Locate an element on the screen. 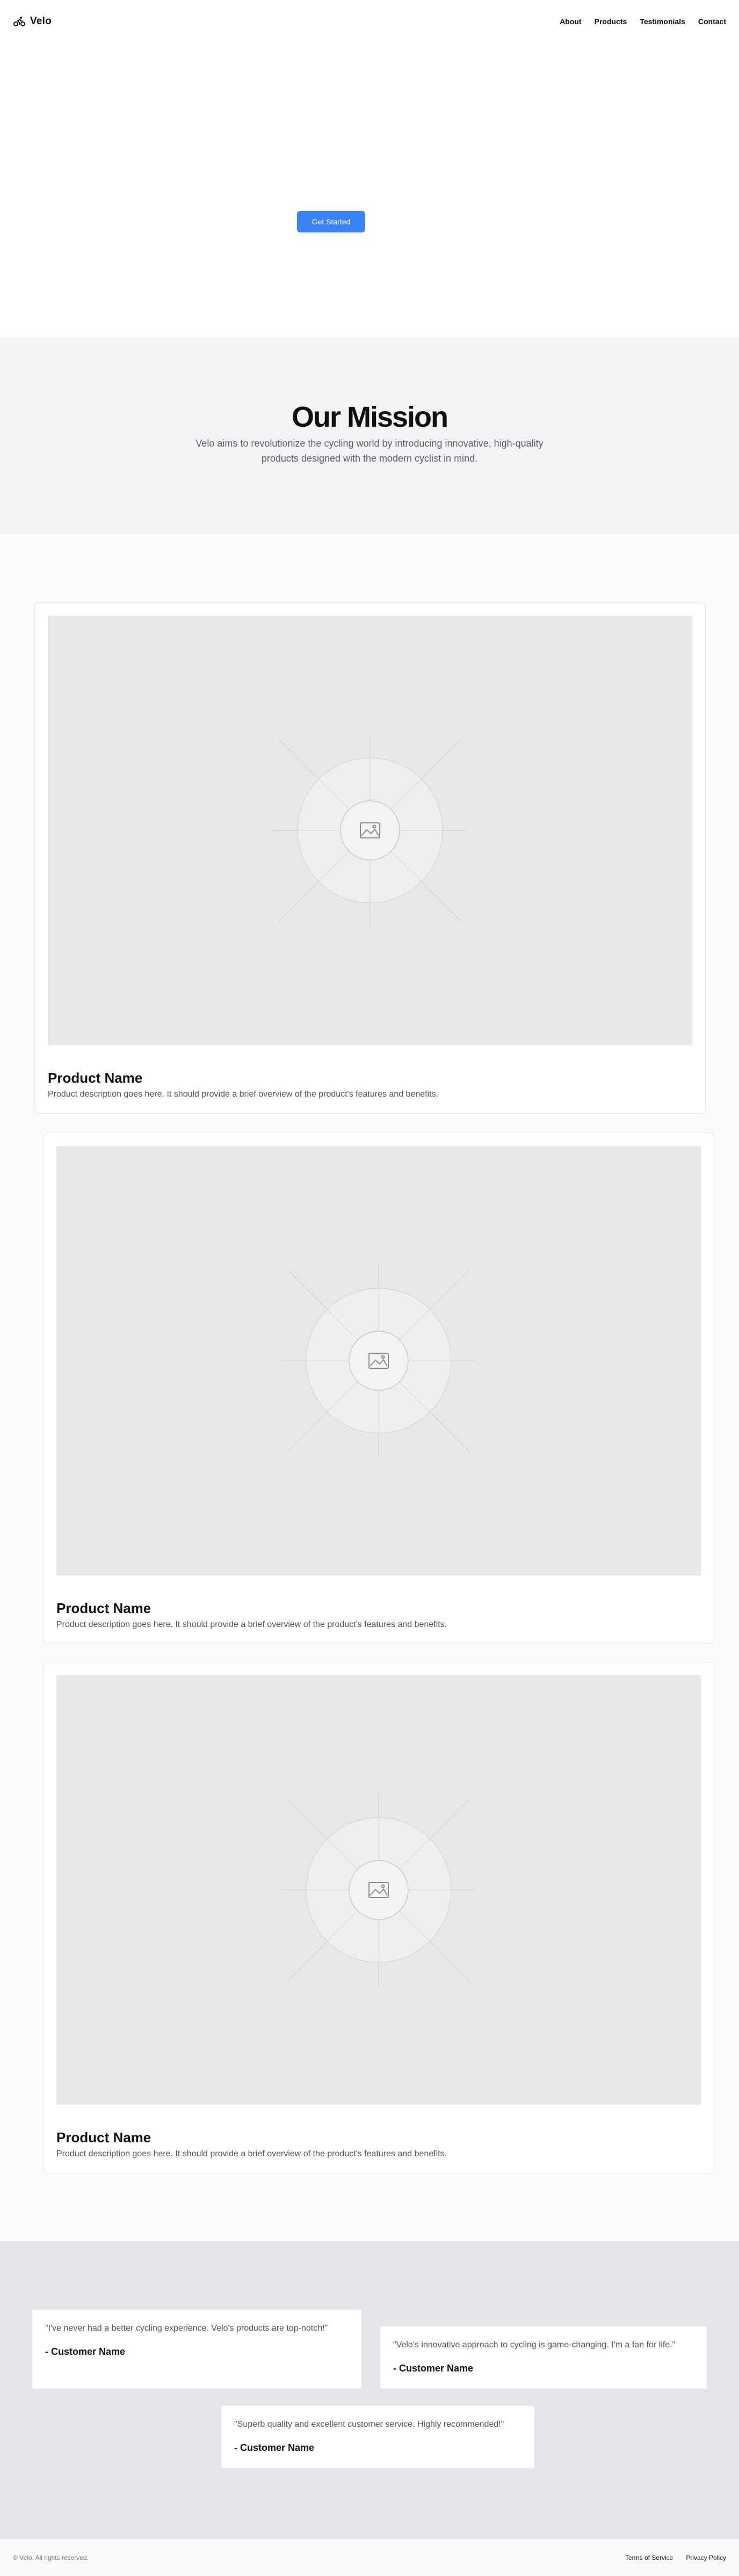 This screenshot has height=2576, width=739. nav-link-products: Products is located at coordinates (611, 21).